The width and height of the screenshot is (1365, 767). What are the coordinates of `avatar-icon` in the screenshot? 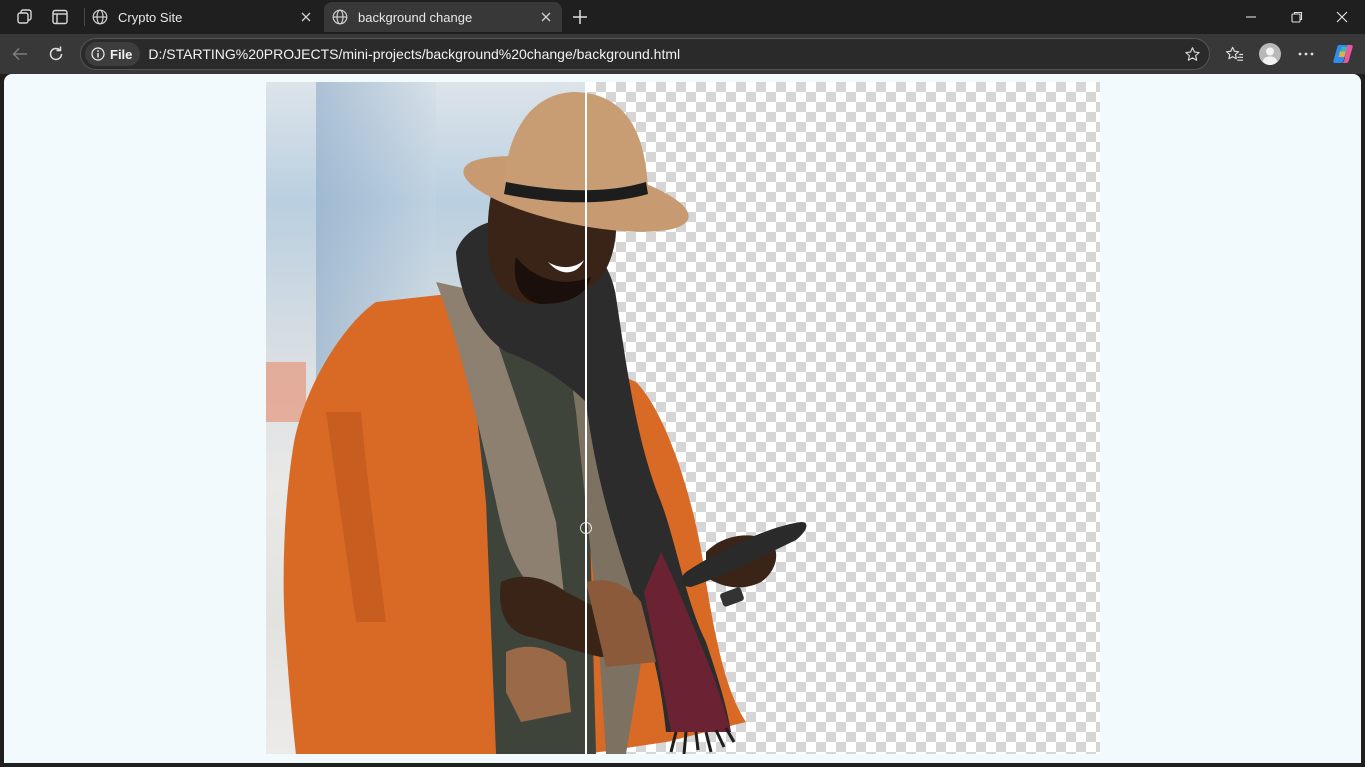 It's located at (1270, 54).